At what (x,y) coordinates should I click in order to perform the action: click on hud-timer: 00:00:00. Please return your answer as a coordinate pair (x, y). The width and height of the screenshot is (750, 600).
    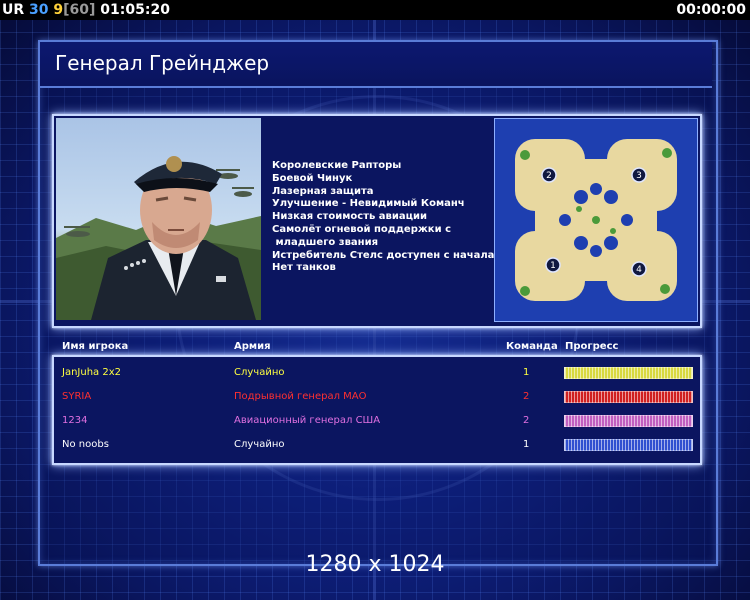
    Looking at the image, I should click on (711, 10).